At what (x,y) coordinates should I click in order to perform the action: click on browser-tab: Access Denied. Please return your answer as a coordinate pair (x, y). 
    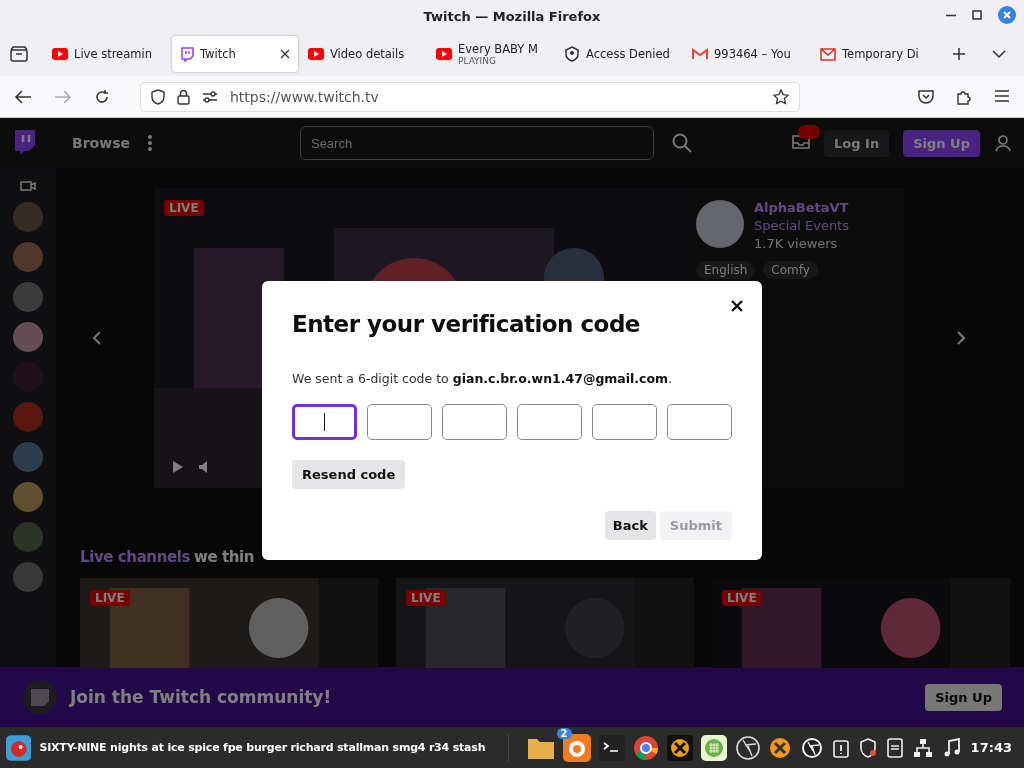
    Looking at the image, I should click on (619, 54).